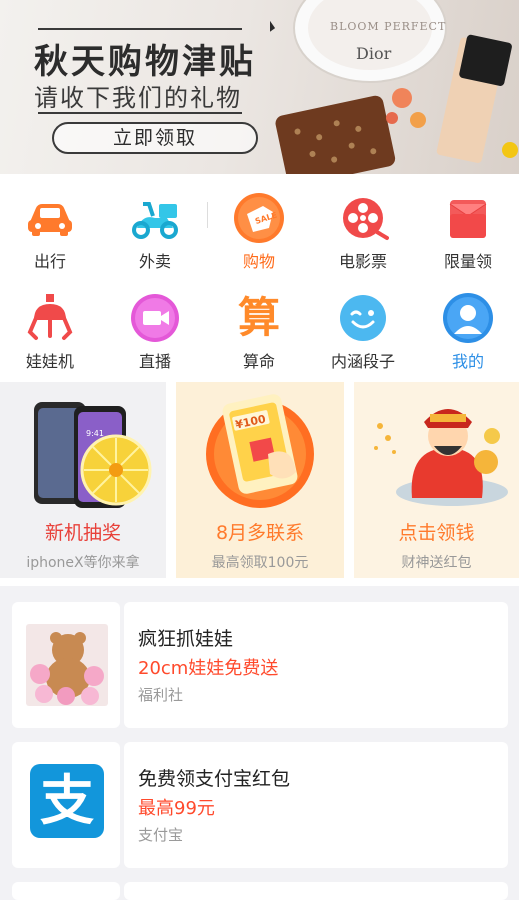 The width and height of the screenshot is (519, 900). Describe the element at coordinates (161, 835) in the screenshot. I see `card-source: 支付宝` at that location.